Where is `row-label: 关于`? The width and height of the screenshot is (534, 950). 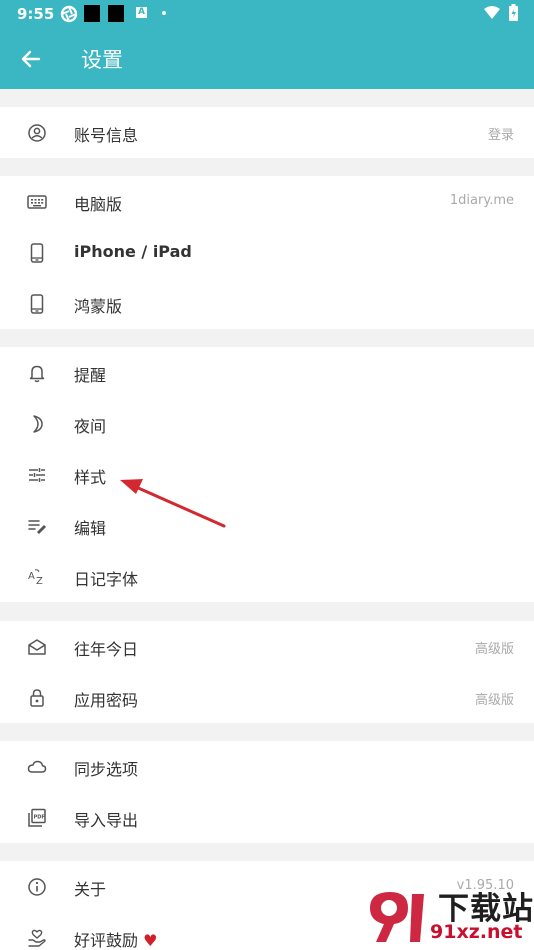
row-label: 关于 is located at coordinates (90, 889).